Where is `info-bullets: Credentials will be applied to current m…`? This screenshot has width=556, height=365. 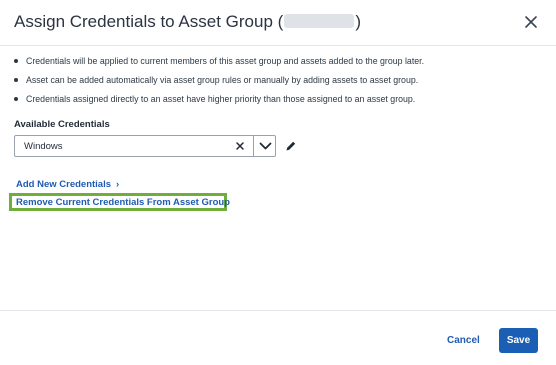 info-bullets: Credentials will be applied to current m… is located at coordinates (218, 83).